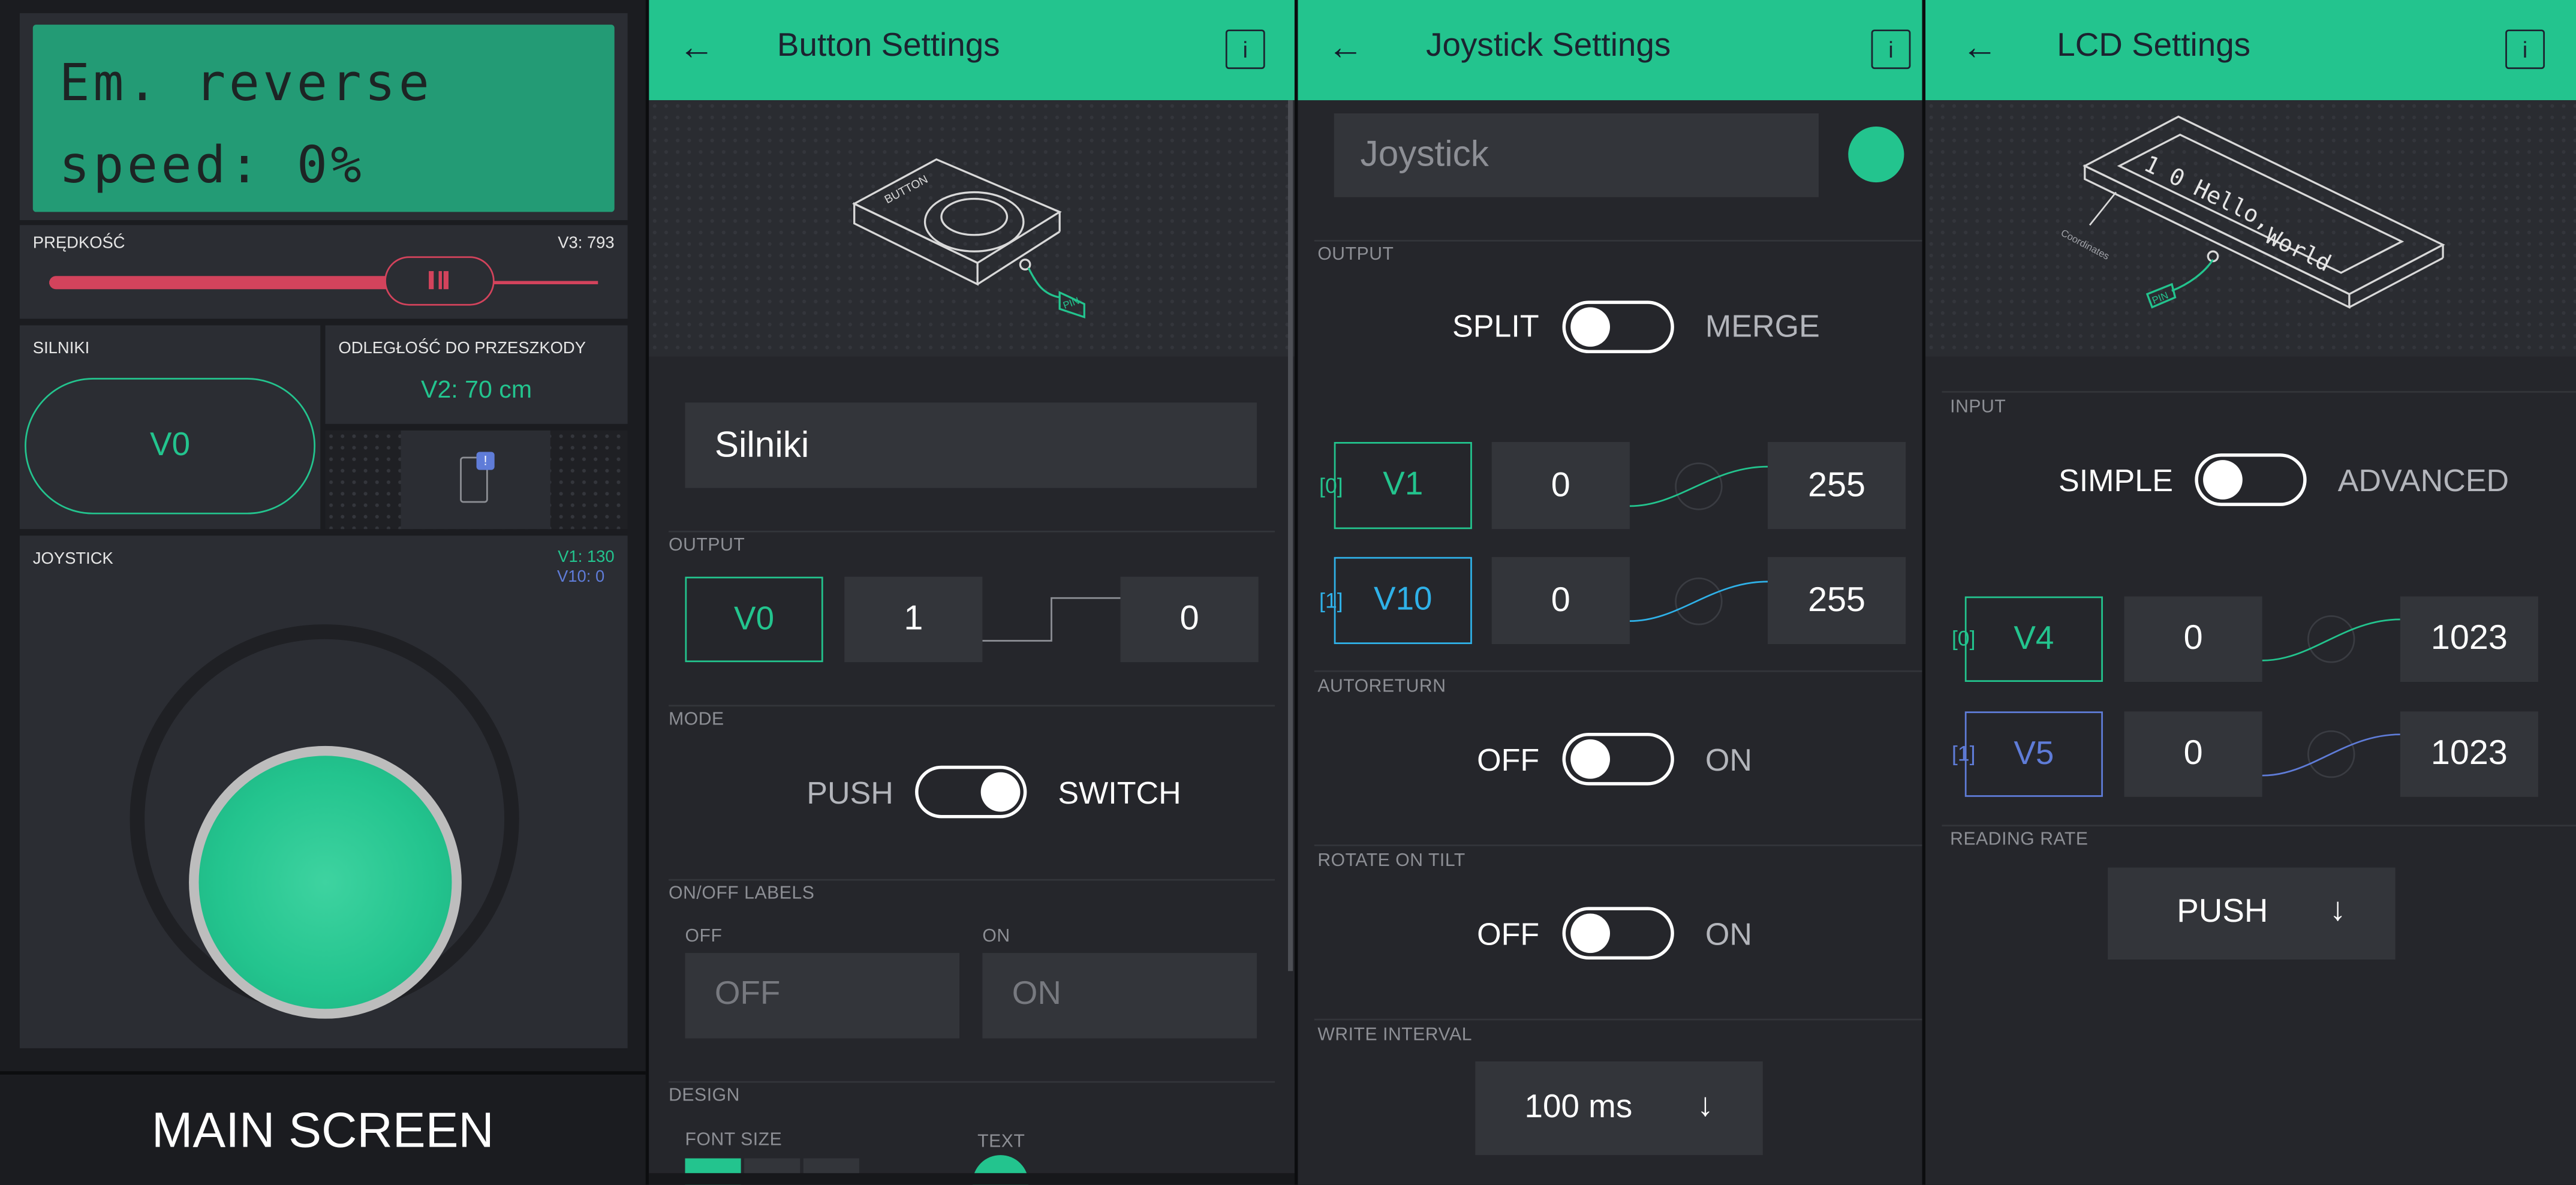  I want to click on slider-value: V3: 793, so click(586, 243).